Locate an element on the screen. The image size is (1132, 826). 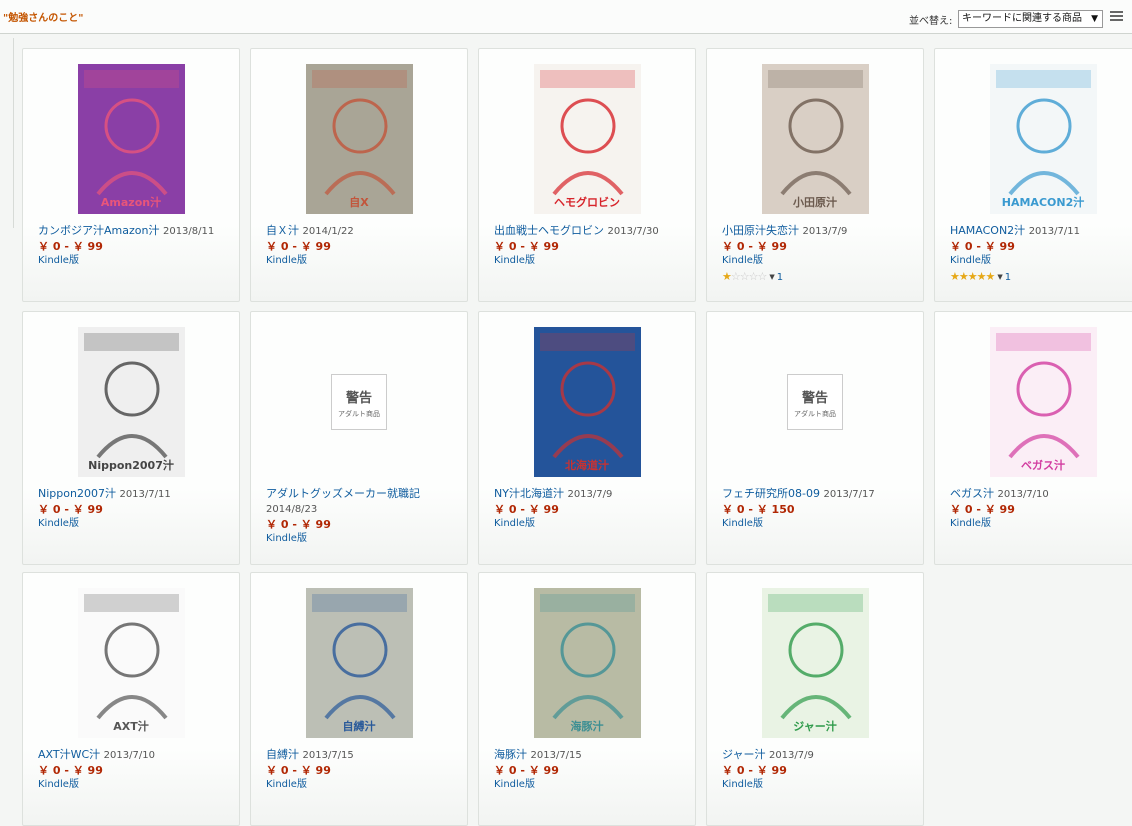
release-date: 2013/7/10 is located at coordinates (129, 755).